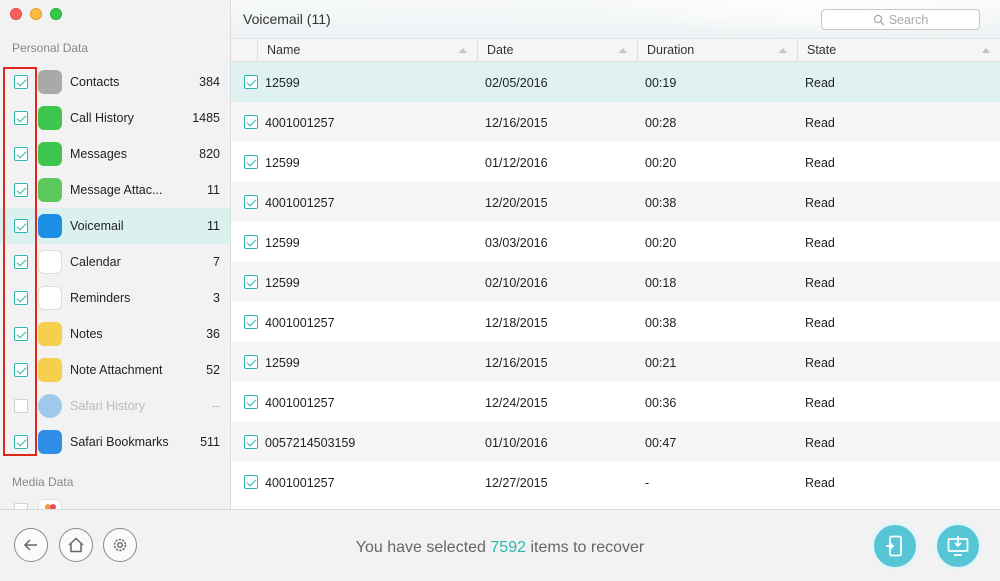 The height and width of the screenshot is (581, 1000). I want to click on table-row: 4001001257 12/27/2015 - Read, so click(615, 482).